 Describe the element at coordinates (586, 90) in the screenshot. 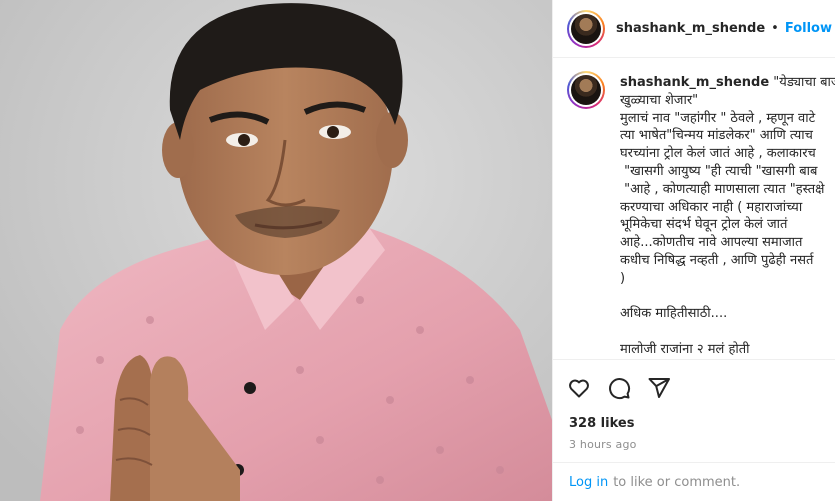

I see `caption-avatar` at that location.